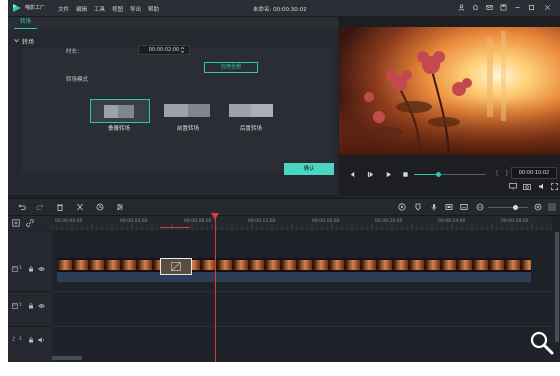 The height and width of the screenshot is (376, 560). What do you see at coordinates (153, 9) in the screenshot?
I see `menu-help: 帮助` at bounding box center [153, 9].